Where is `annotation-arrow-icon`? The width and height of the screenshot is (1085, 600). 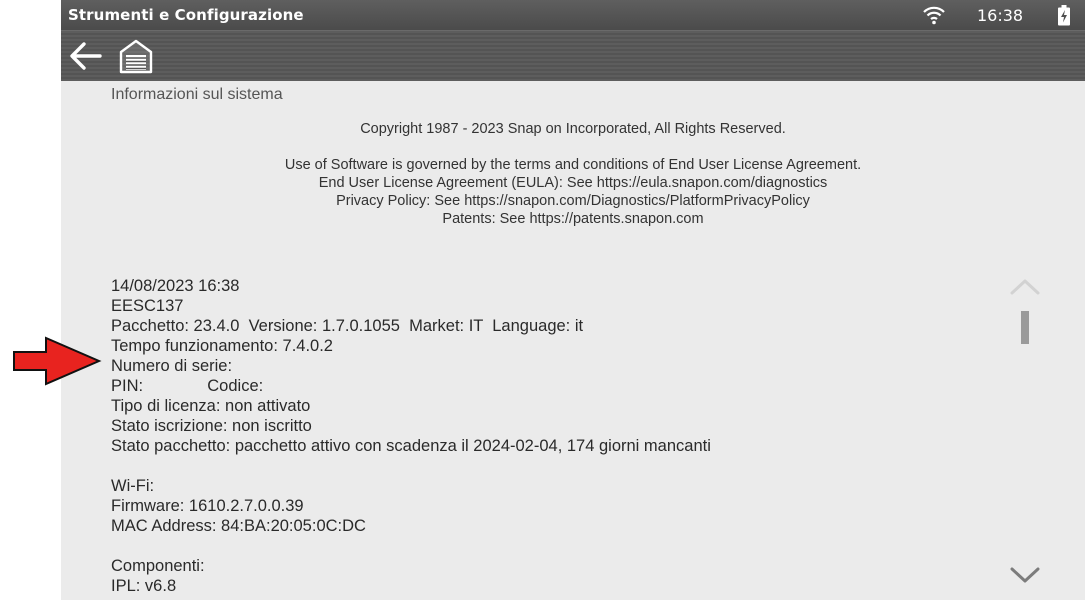
annotation-arrow-icon is located at coordinates (57, 361).